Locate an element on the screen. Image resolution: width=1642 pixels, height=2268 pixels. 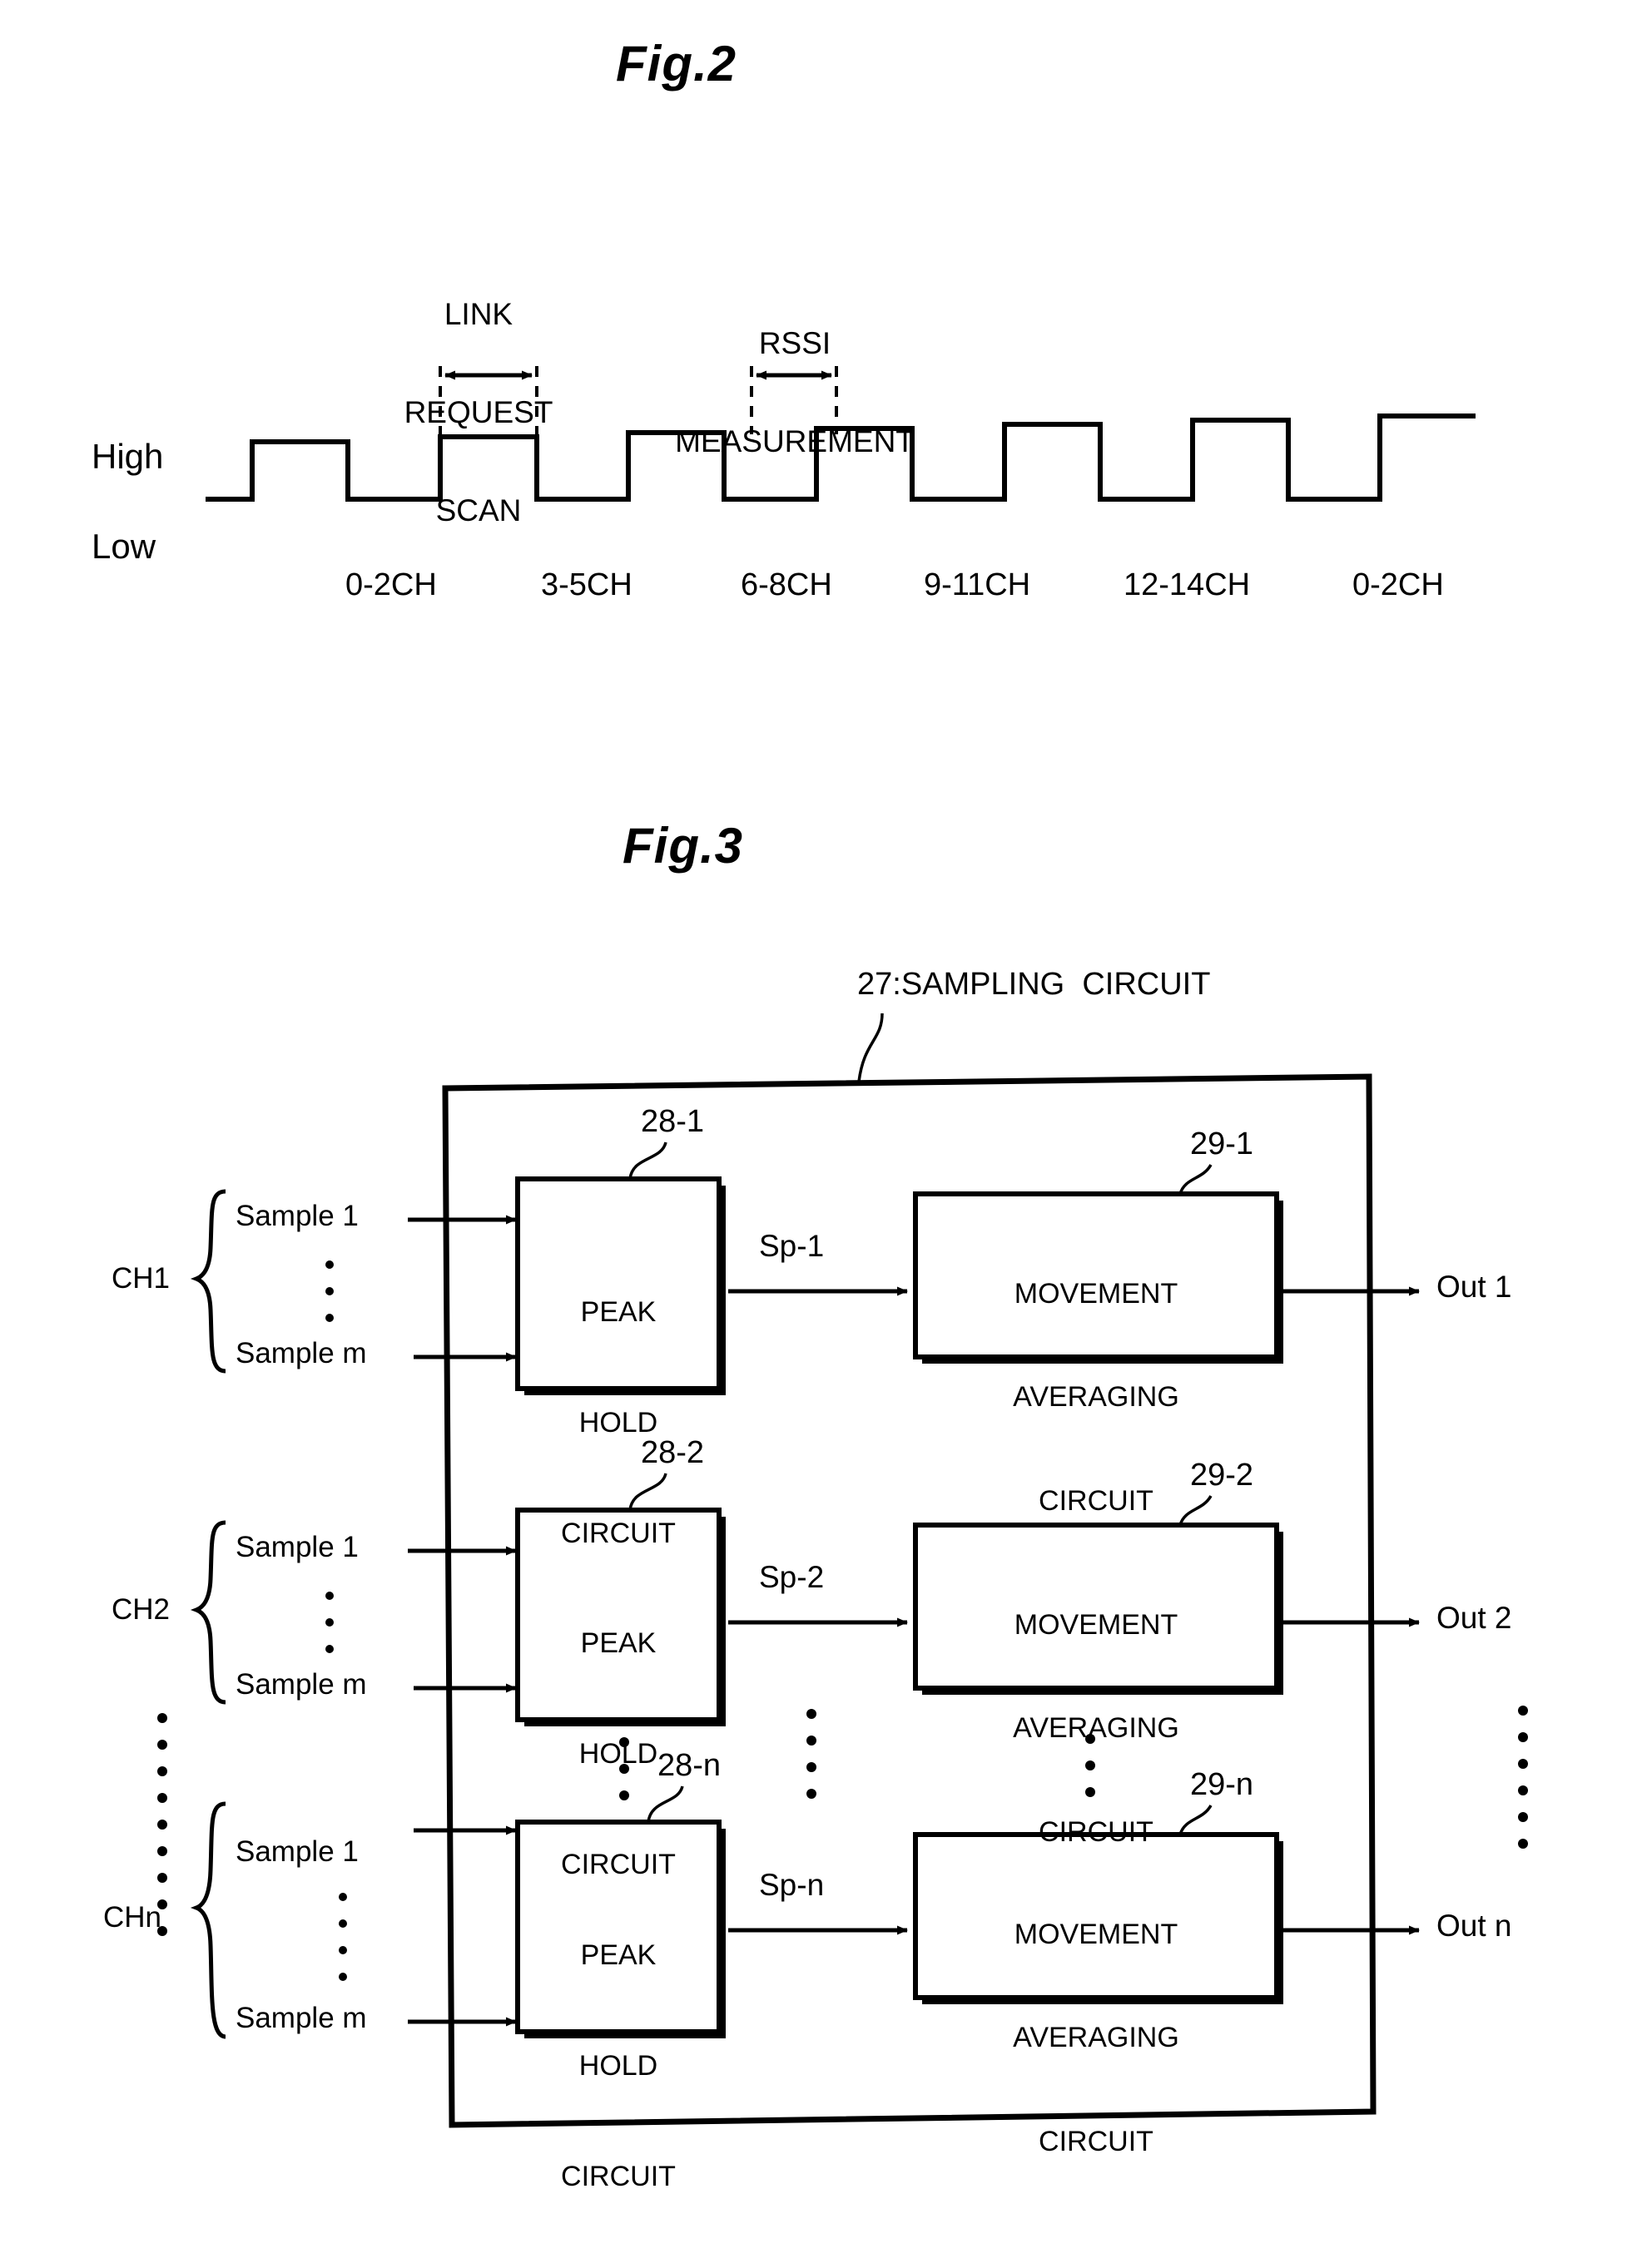
output-out-n: Out n is located at coordinates (1474, 1926).